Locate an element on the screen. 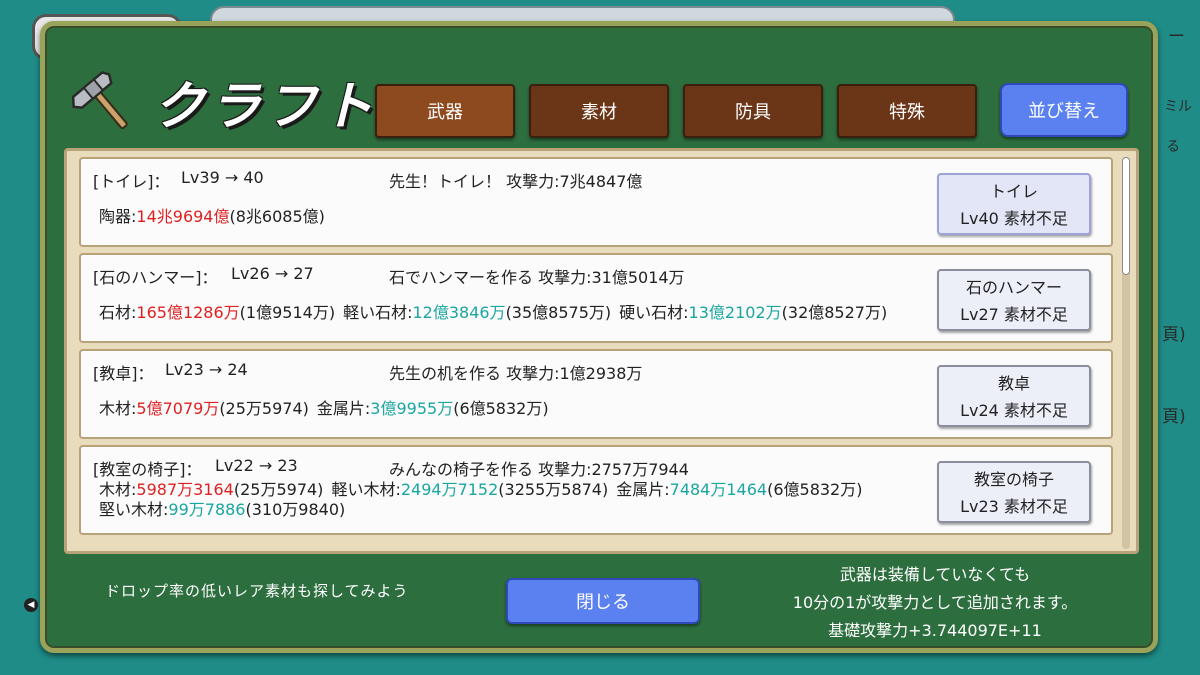  materials-line: 木材:5億7079万(25万5974) 金属片:3億9955万(6億5832万) is located at coordinates (324, 409).